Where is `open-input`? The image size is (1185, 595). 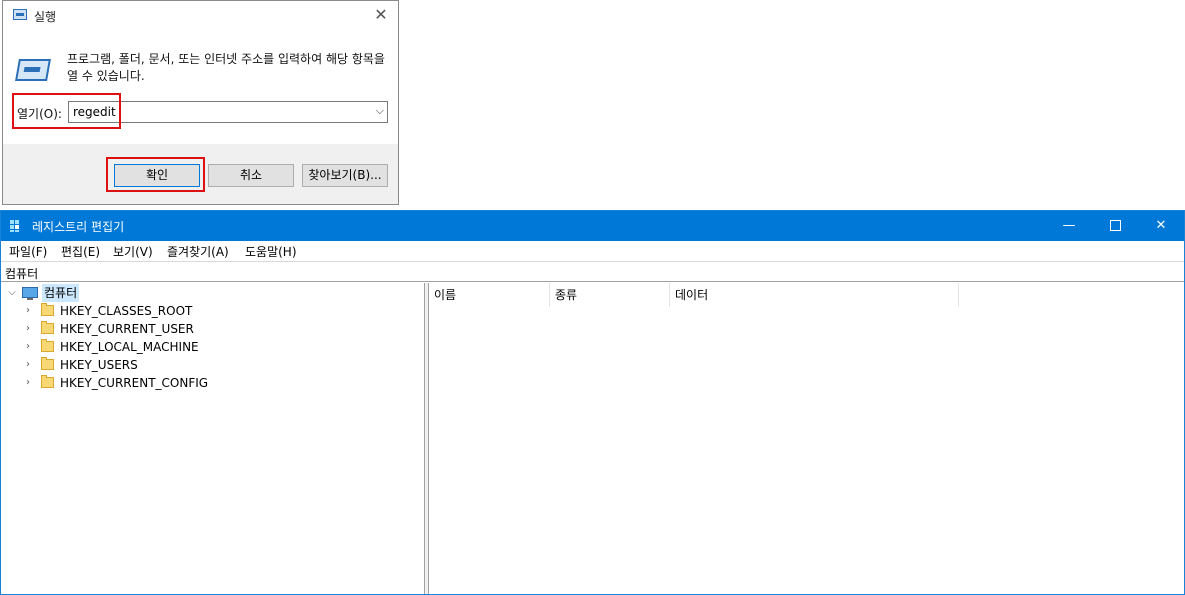
open-input is located at coordinates (221, 112).